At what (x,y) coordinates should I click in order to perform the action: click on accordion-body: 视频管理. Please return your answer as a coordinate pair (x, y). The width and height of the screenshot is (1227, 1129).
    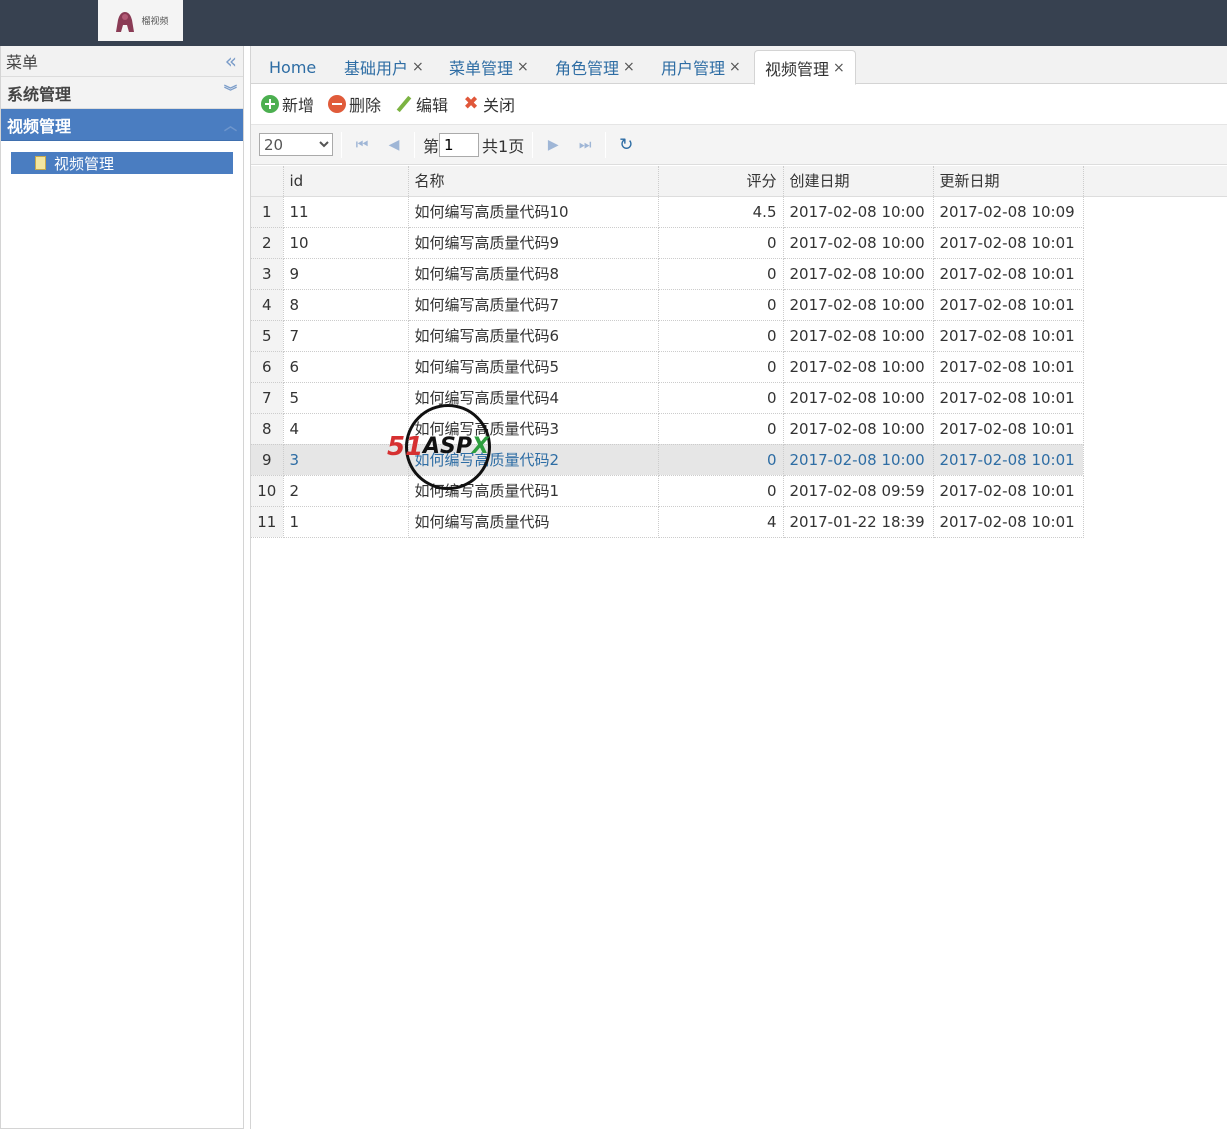
    Looking at the image, I should click on (122, 163).